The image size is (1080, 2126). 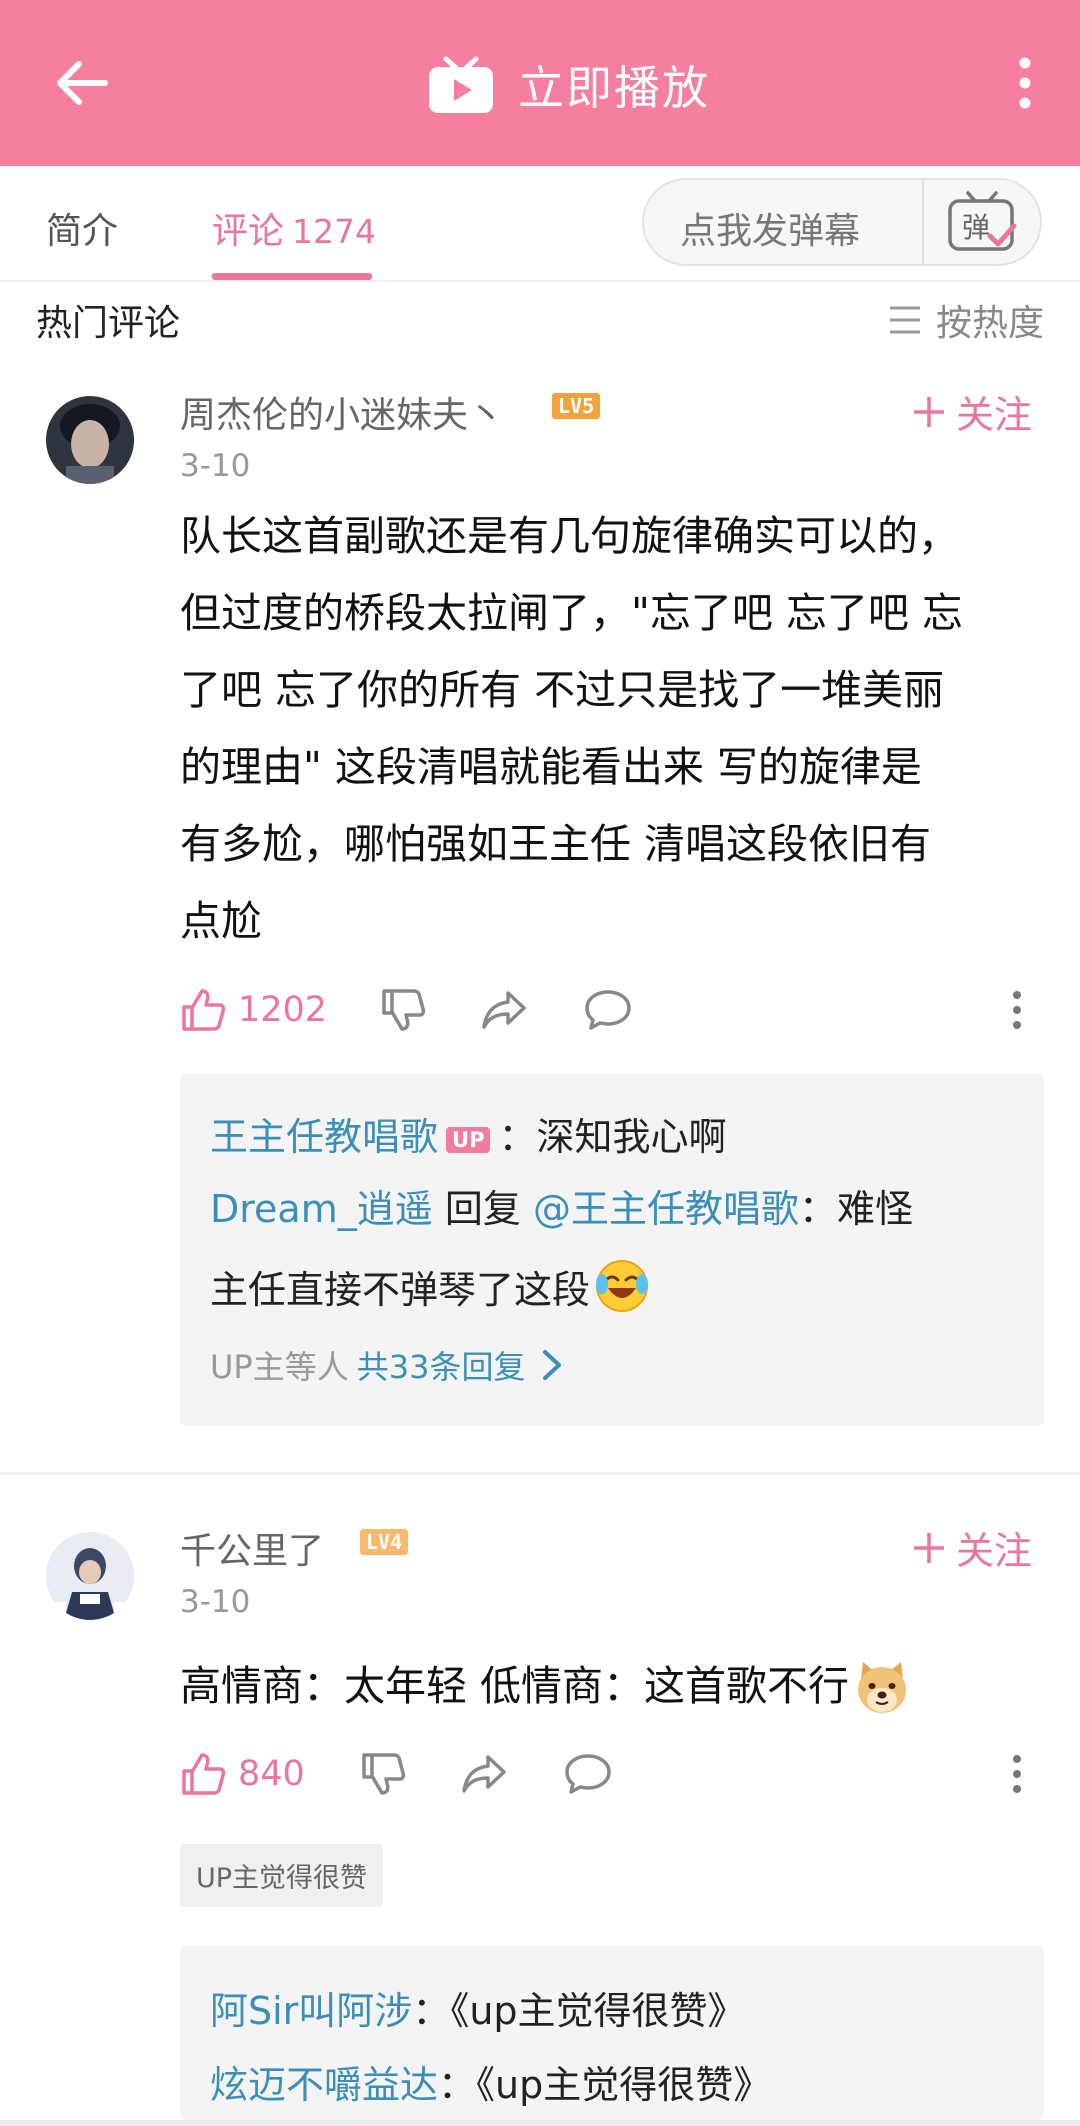 I want to click on reply-item: 炫迈不嚼益达：《up主觉得很赞》, so click(x=490, y=2081).